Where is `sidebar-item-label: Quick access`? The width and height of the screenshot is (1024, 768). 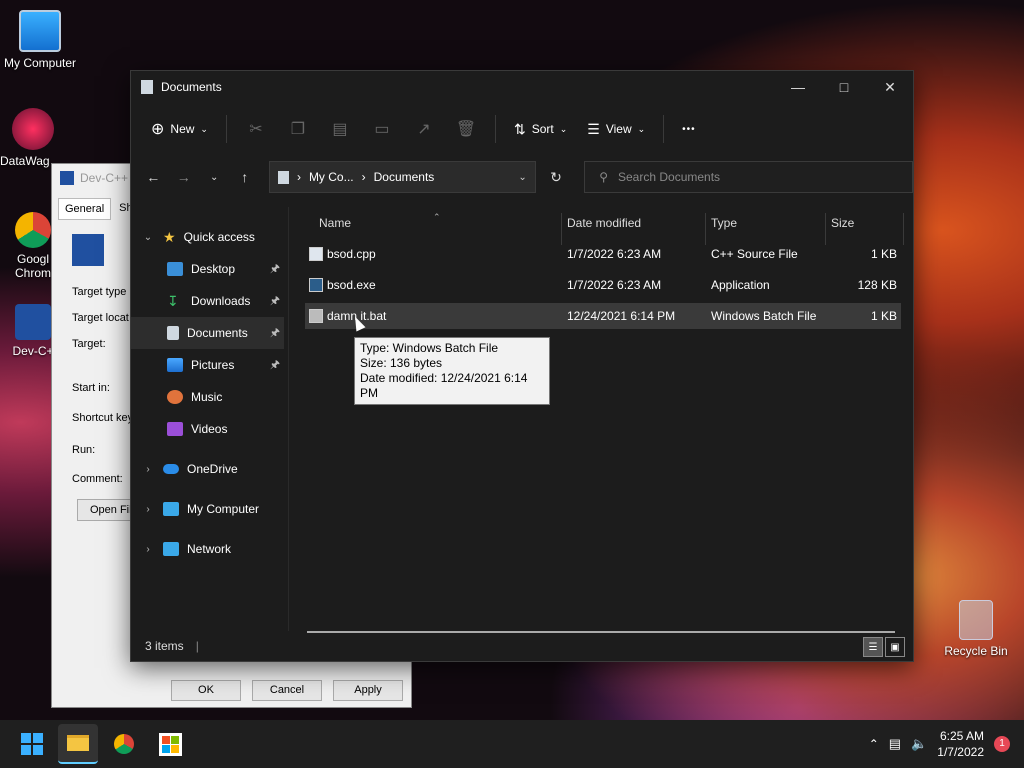
sidebar-item-label: Quick access is located at coordinates (219, 237).